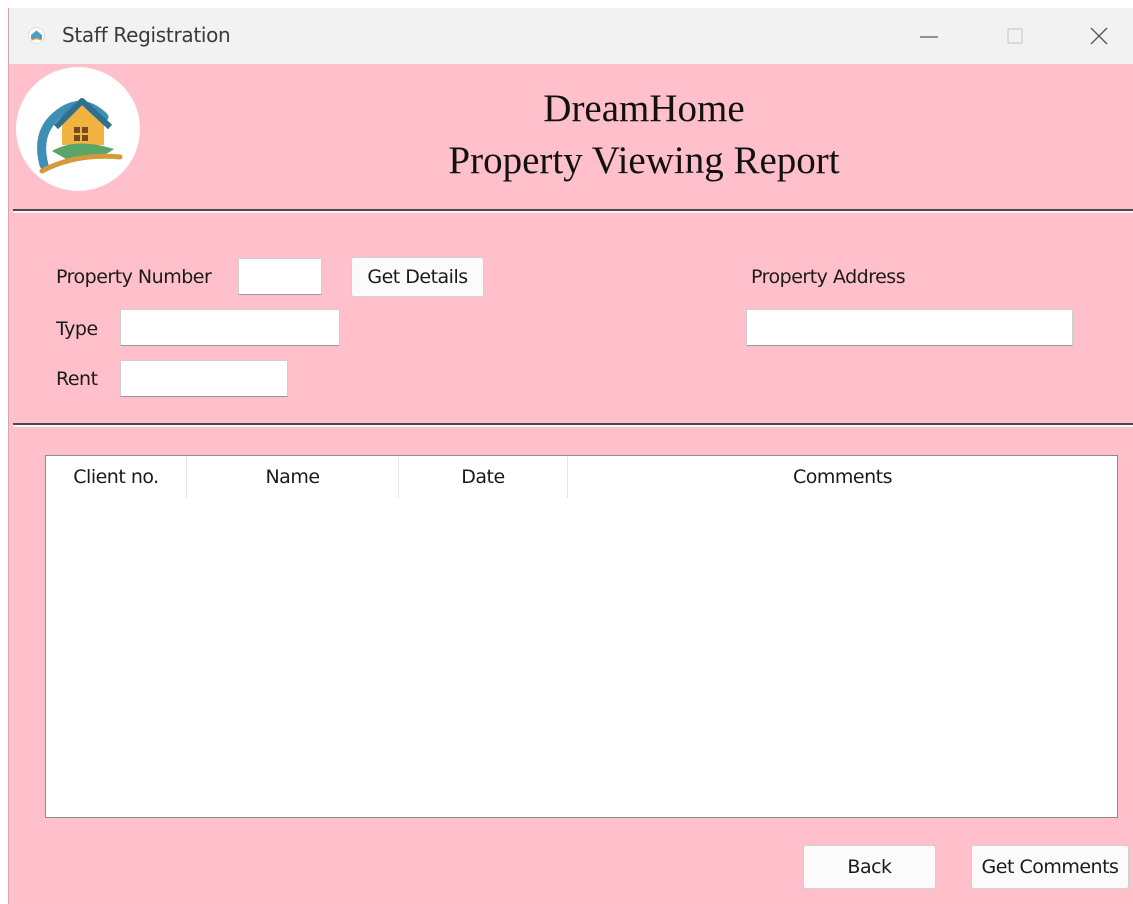 The height and width of the screenshot is (904, 1133). What do you see at coordinates (869, 867) in the screenshot?
I see `back-button: Back` at bounding box center [869, 867].